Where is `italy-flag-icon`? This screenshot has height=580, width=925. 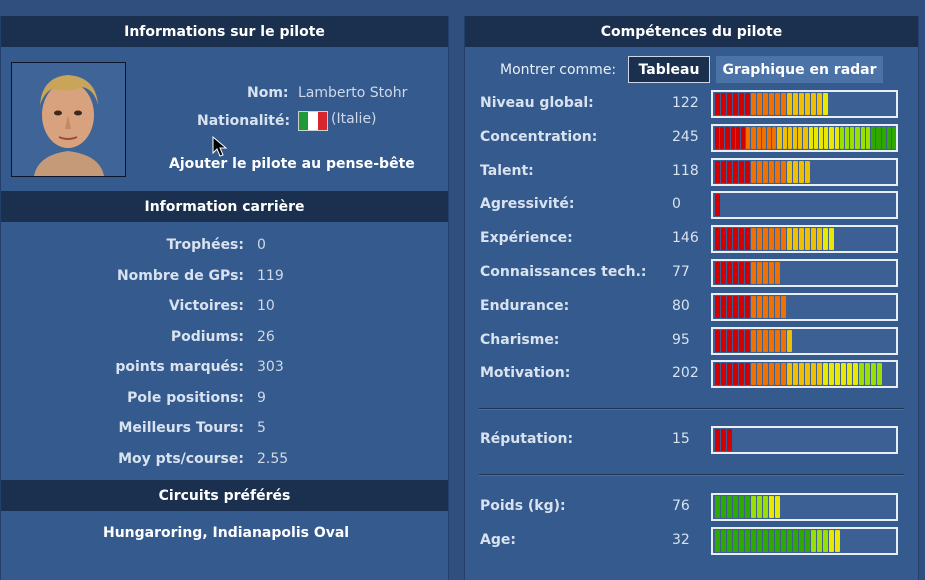 italy-flag-icon is located at coordinates (313, 121).